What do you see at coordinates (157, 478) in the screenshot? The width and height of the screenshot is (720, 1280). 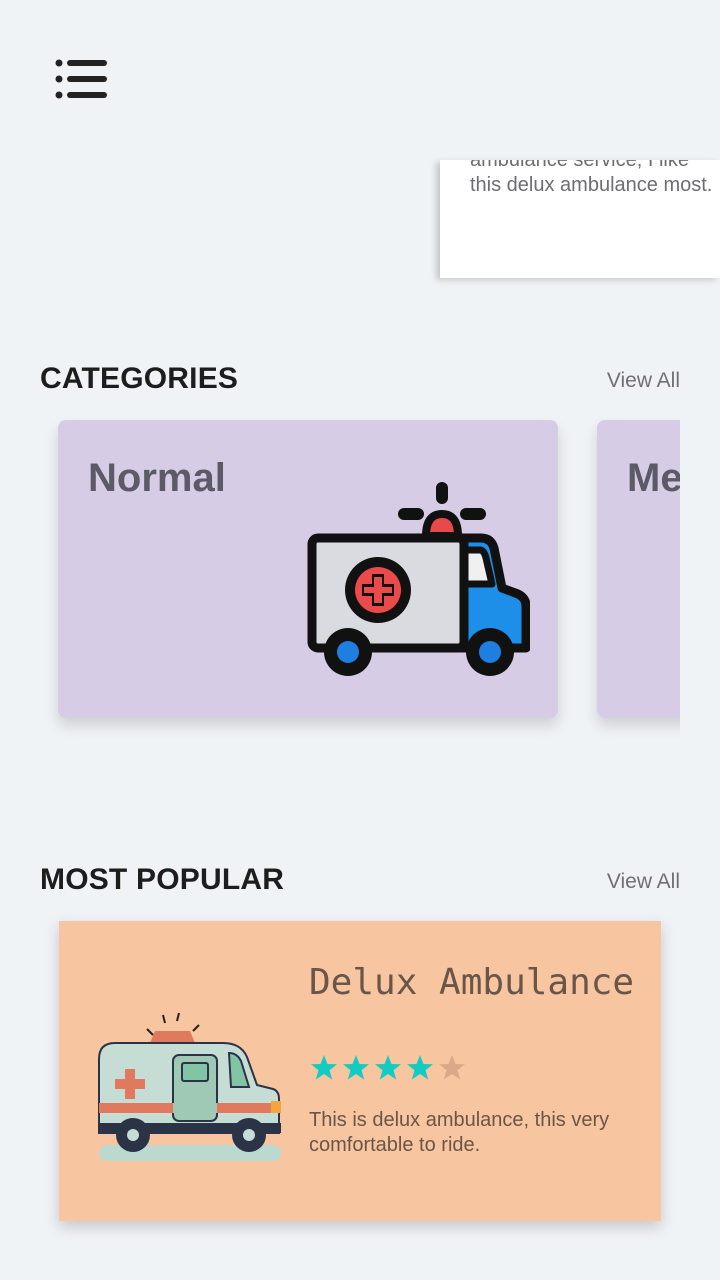 I see `category-name: Normal` at bounding box center [157, 478].